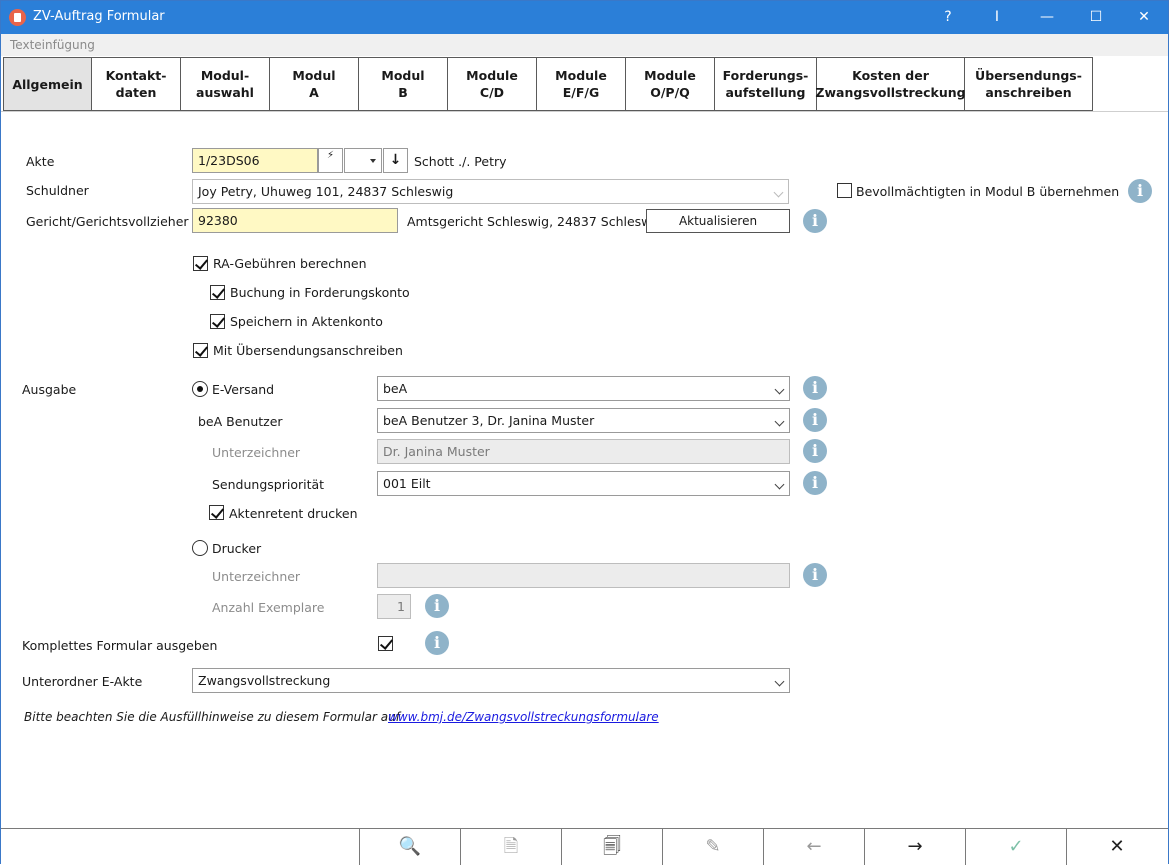 This screenshot has height=865, width=1169. What do you see at coordinates (997, 17) in the screenshot?
I see `text-cursor-button: I` at bounding box center [997, 17].